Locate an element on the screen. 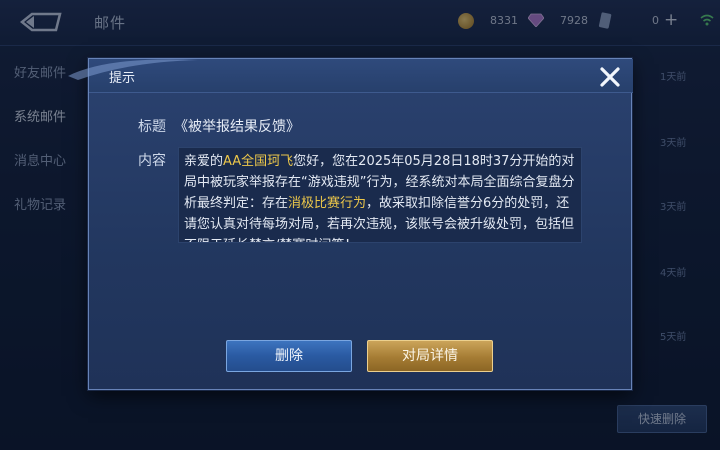 The height and width of the screenshot is (450, 720). violation-type: 消极比赛行为 is located at coordinates (327, 203).